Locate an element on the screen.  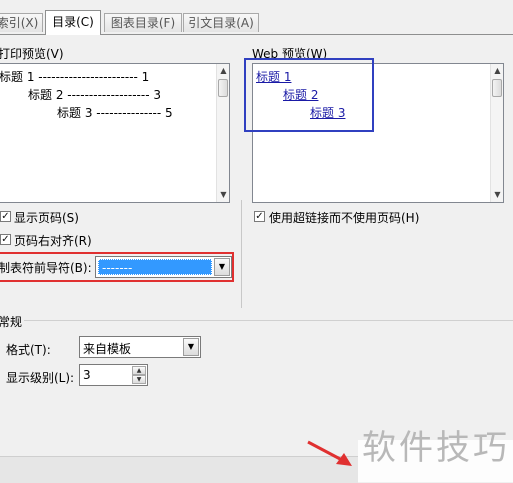
levels-label: 显示级别(L): is located at coordinates (40, 378).